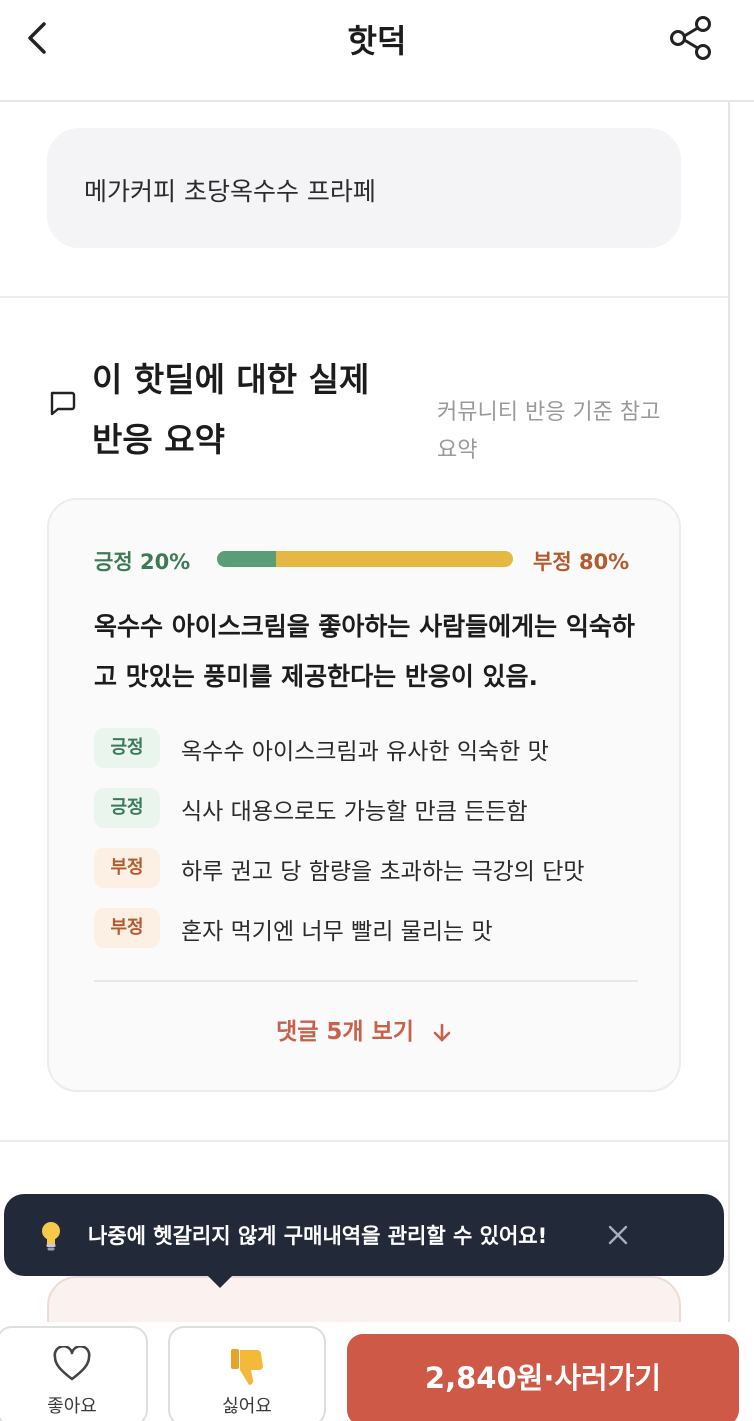  I want to click on scrollbar-track, so click(729, 712).